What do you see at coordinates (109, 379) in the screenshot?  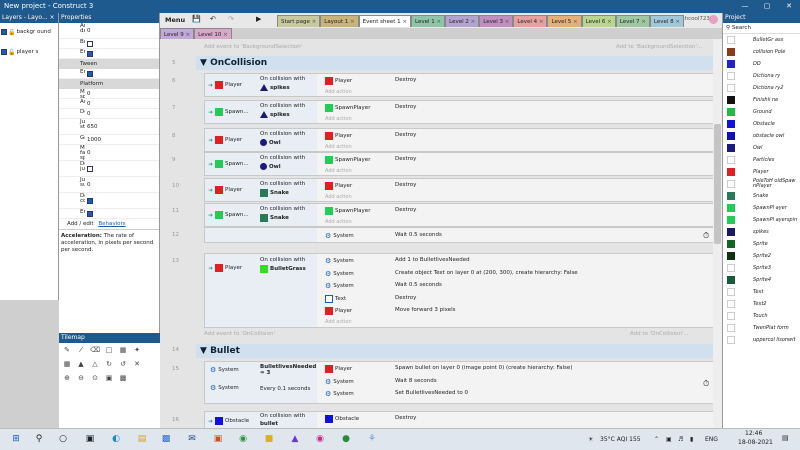 I see `image-icon: ▣` at bounding box center [109, 379].